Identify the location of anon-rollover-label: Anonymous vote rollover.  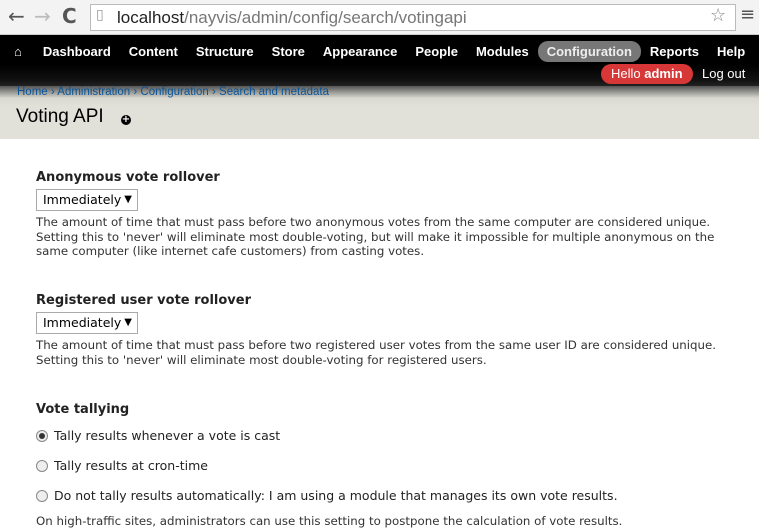
(128, 177).